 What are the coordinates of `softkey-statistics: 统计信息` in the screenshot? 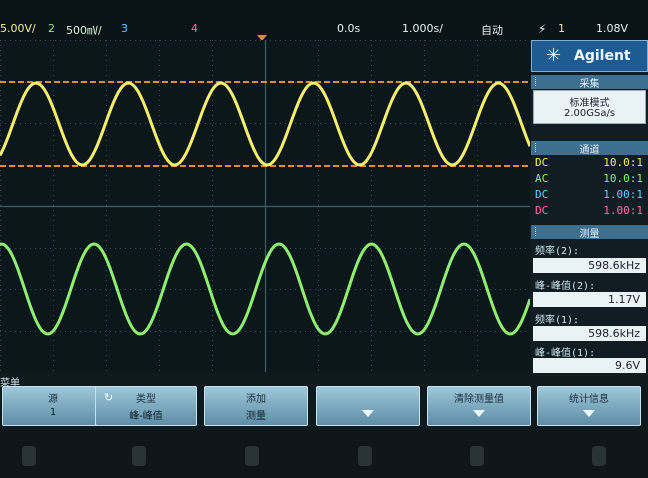 It's located at (589, 406).